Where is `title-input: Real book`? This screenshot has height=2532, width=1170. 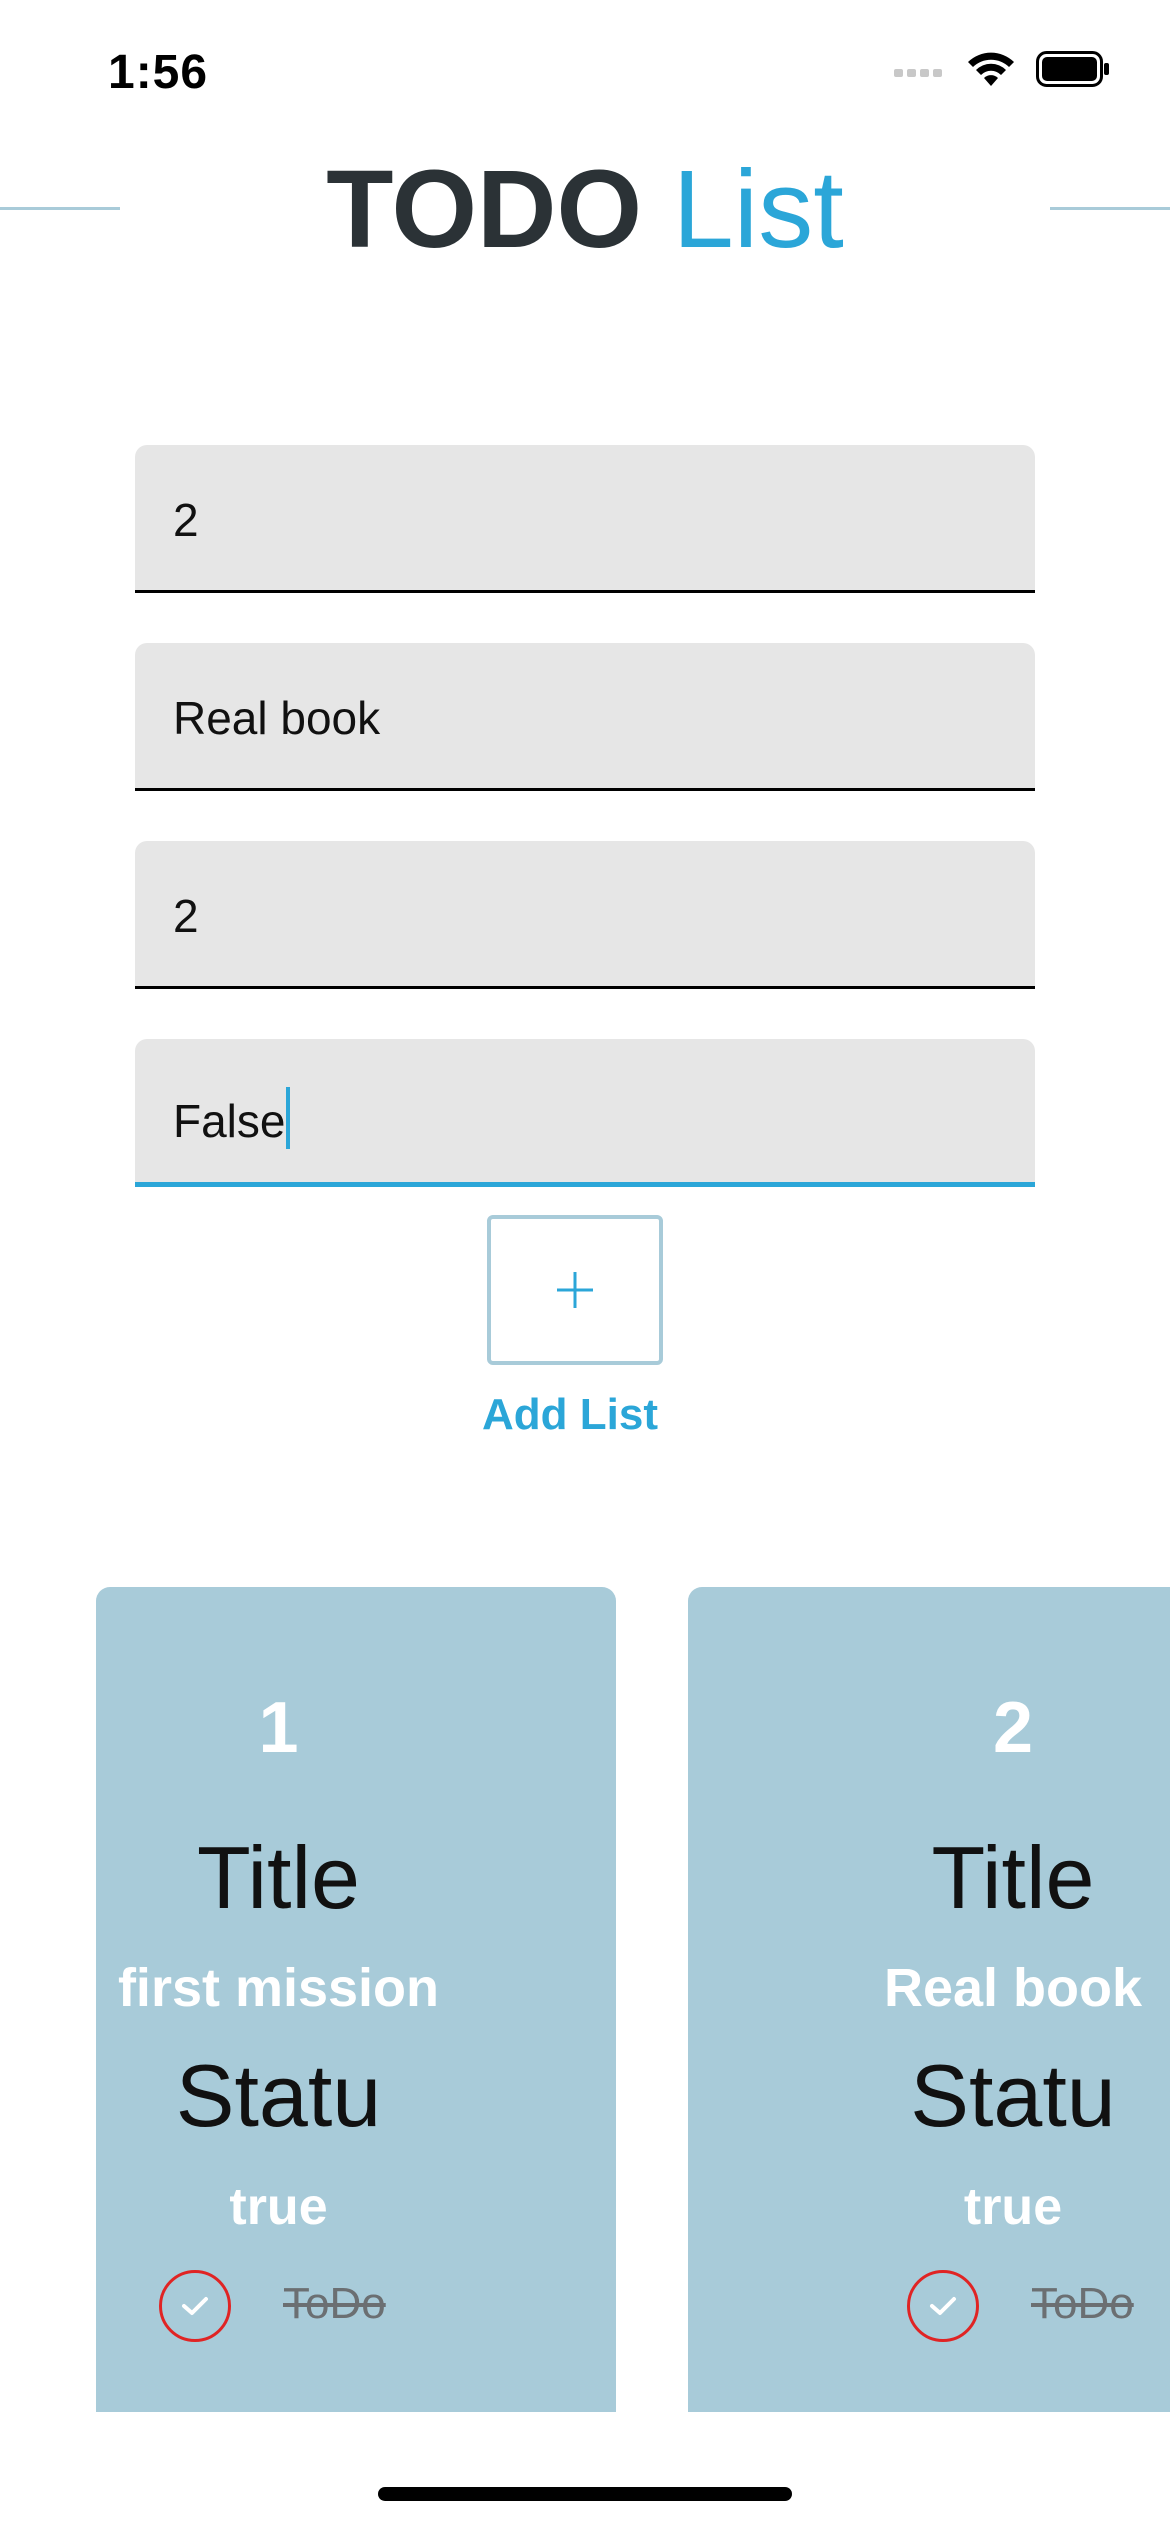
title-input: Real book is located at coordinates (585, 717).